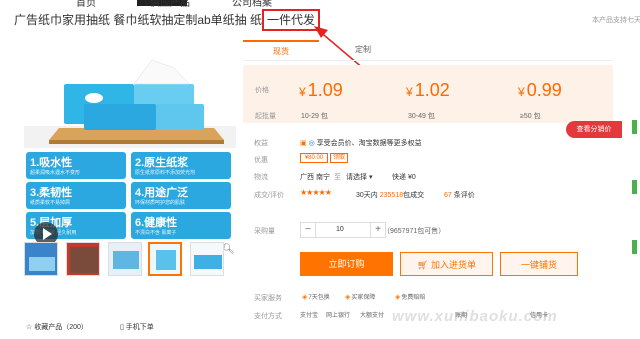  What do you see at coordinates (268, 298) in the screenshot?
I see `services-label: 买家服务` at bounding box center [268, 298].